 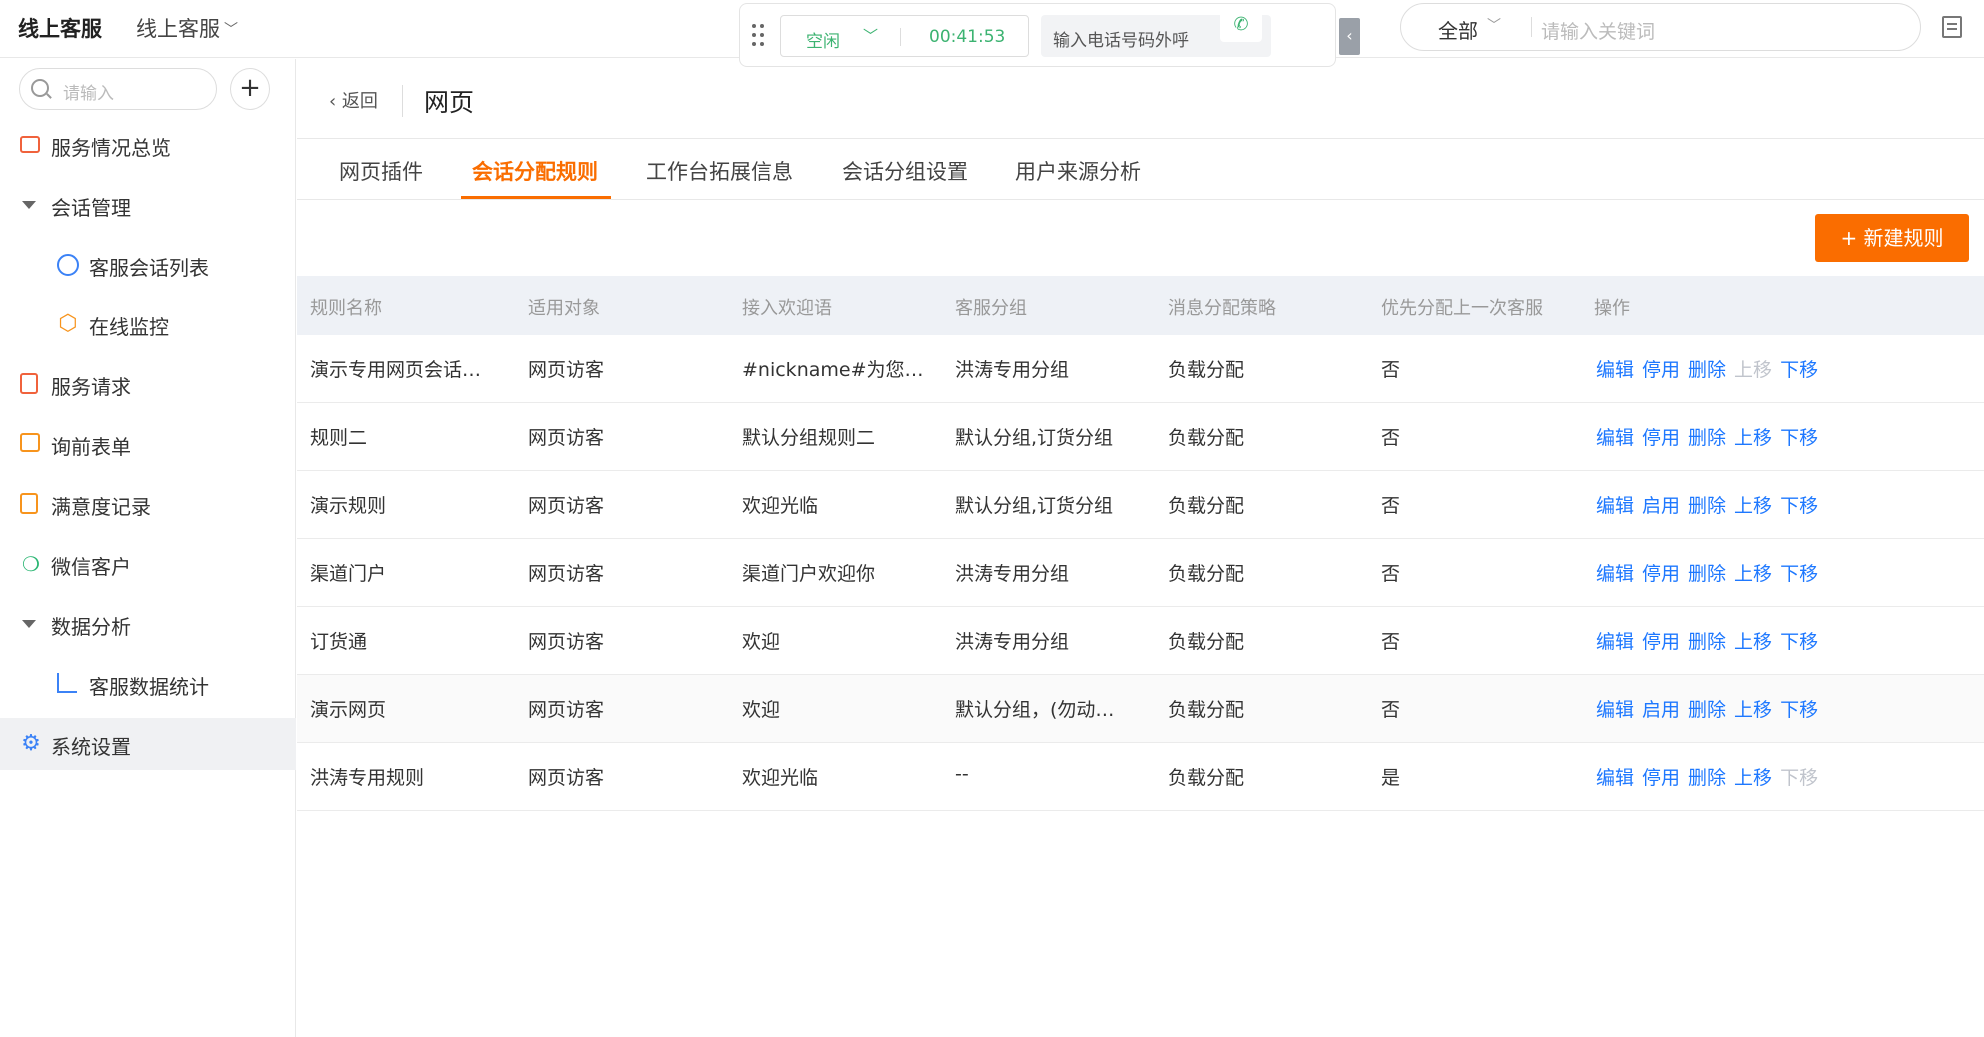 What do you see at coordinates (101, 507) in the screenshot?
I see `sidebar-item-label: 满意度记录` at bounding box center [101, 507].